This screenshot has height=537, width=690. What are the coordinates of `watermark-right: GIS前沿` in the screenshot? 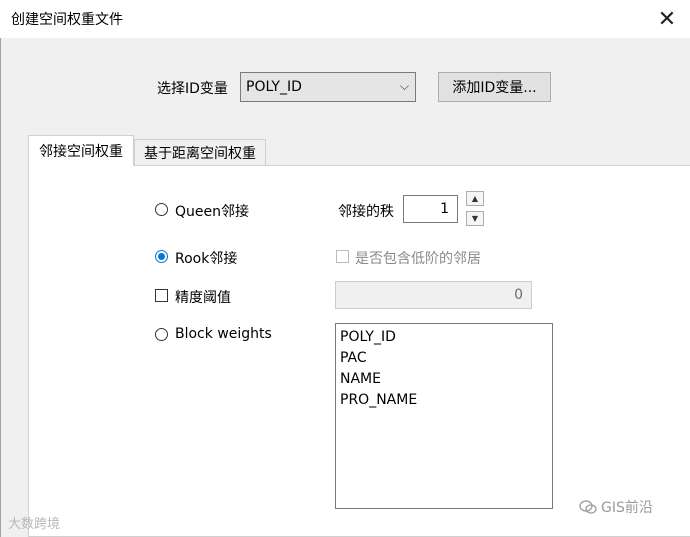 It's located at (616, 507).